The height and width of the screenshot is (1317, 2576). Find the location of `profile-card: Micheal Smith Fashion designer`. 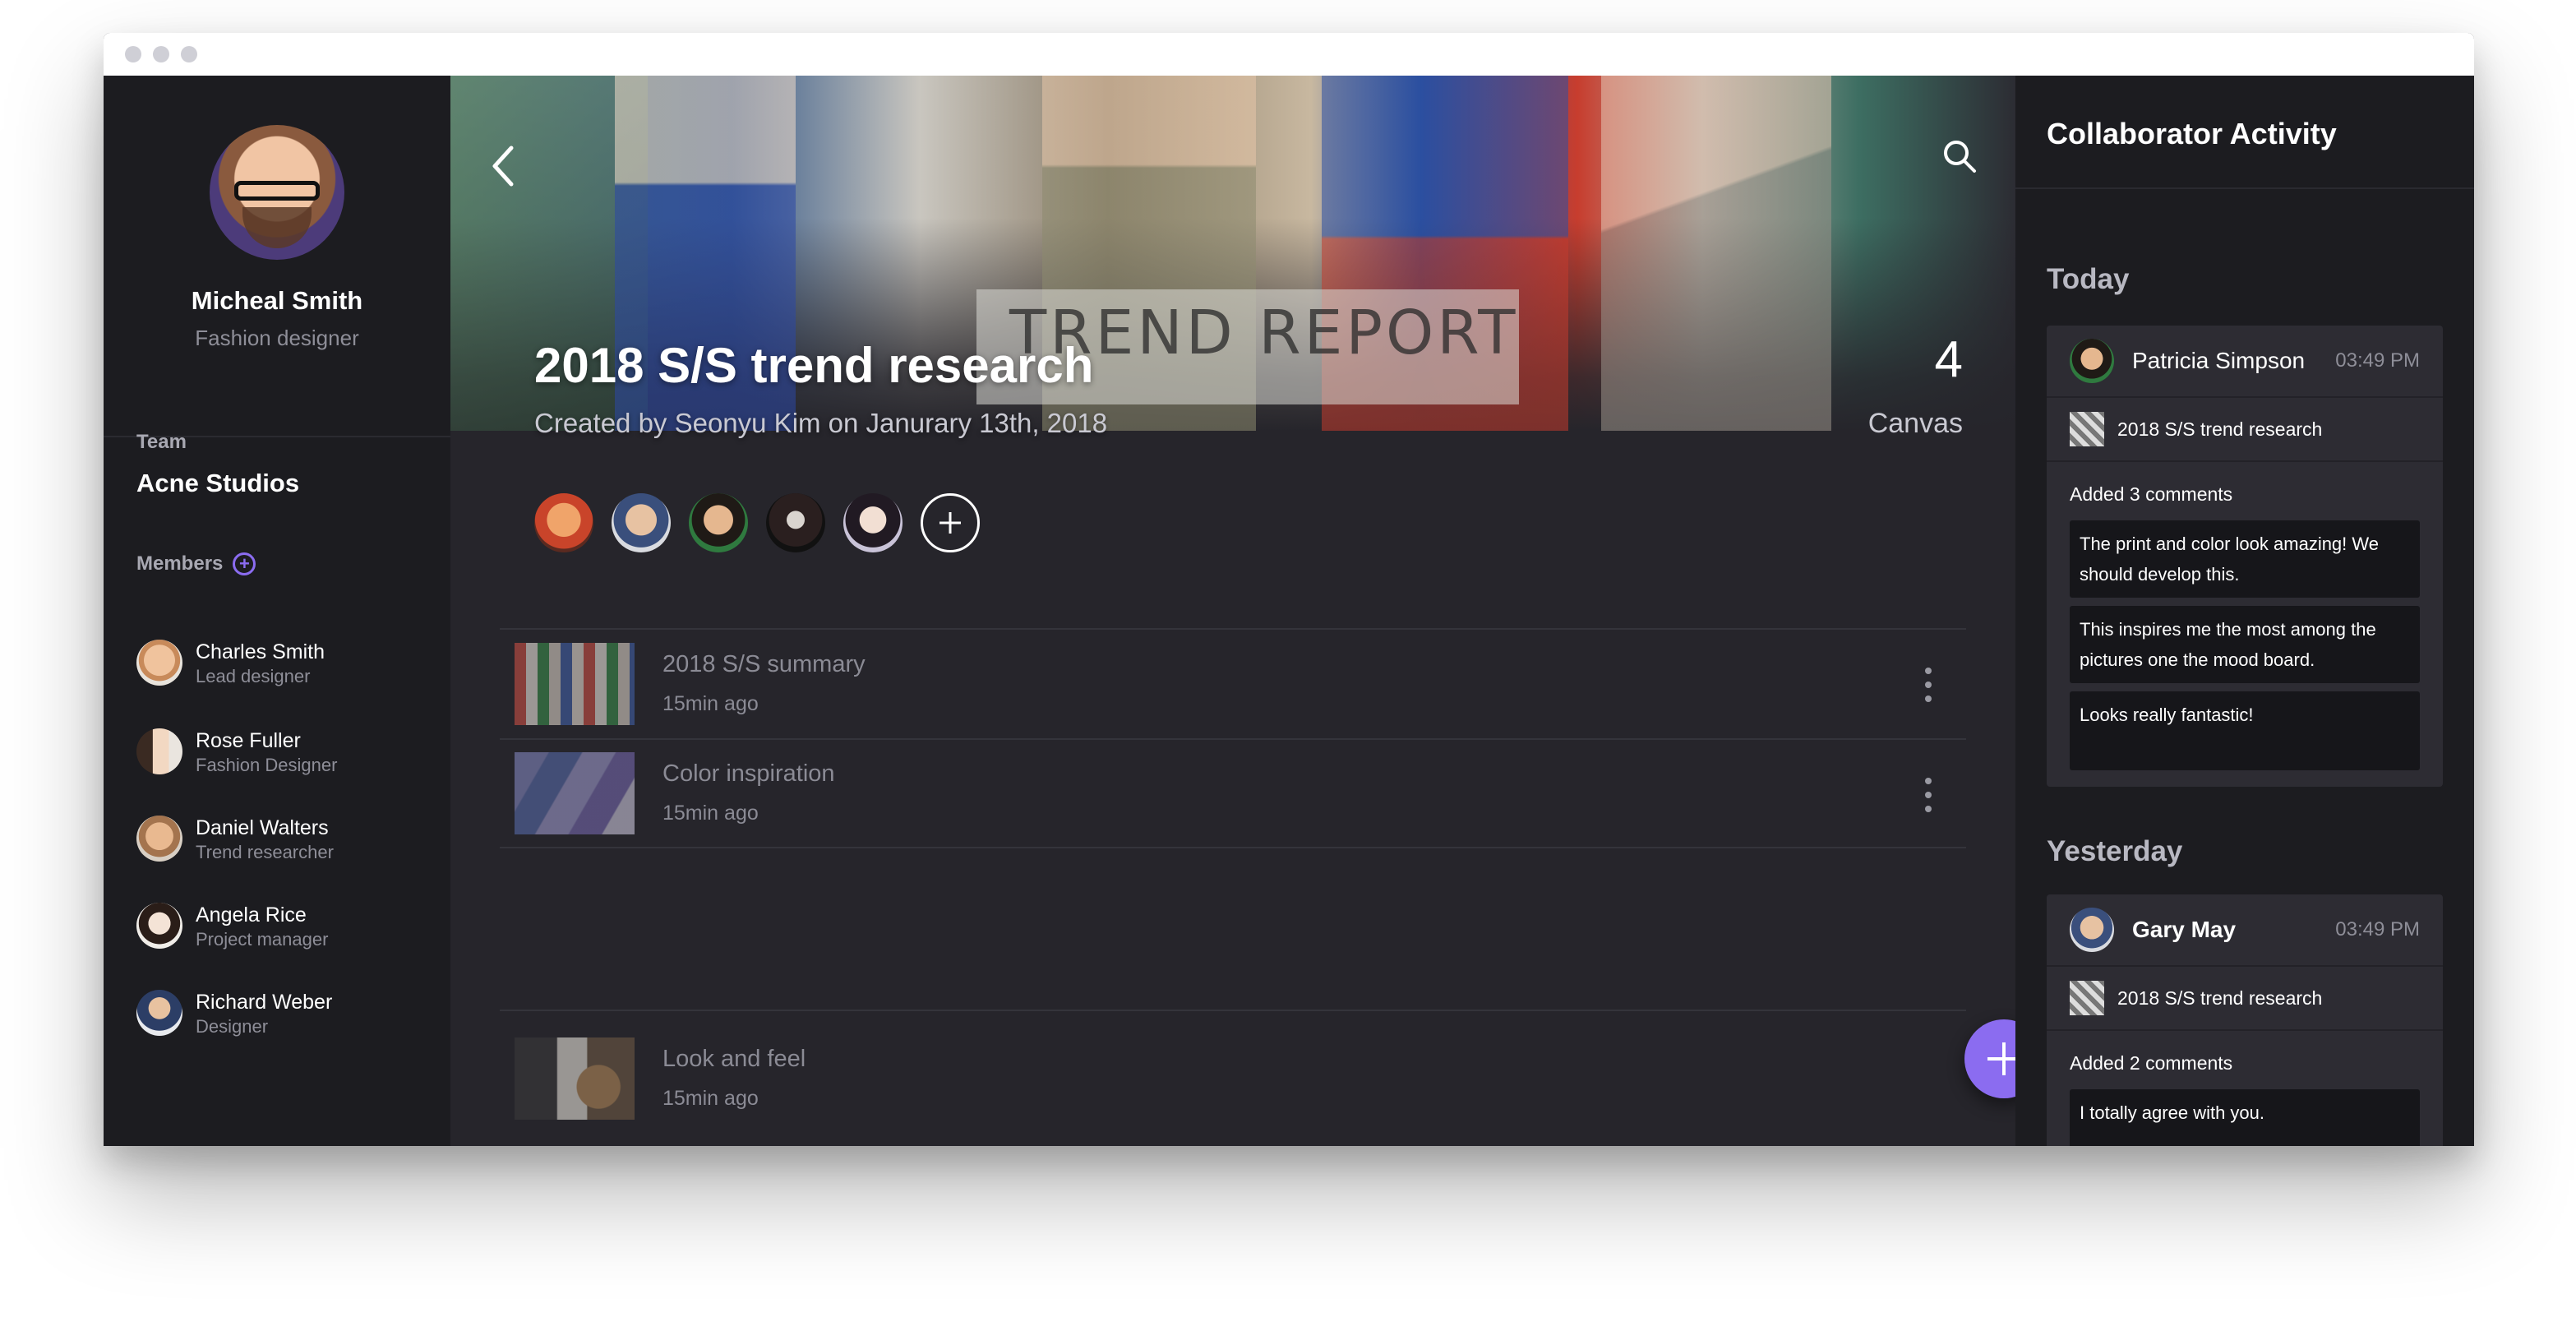

profile-card: Micheal Smith Fashion designer is located at coordinates (277, 256).